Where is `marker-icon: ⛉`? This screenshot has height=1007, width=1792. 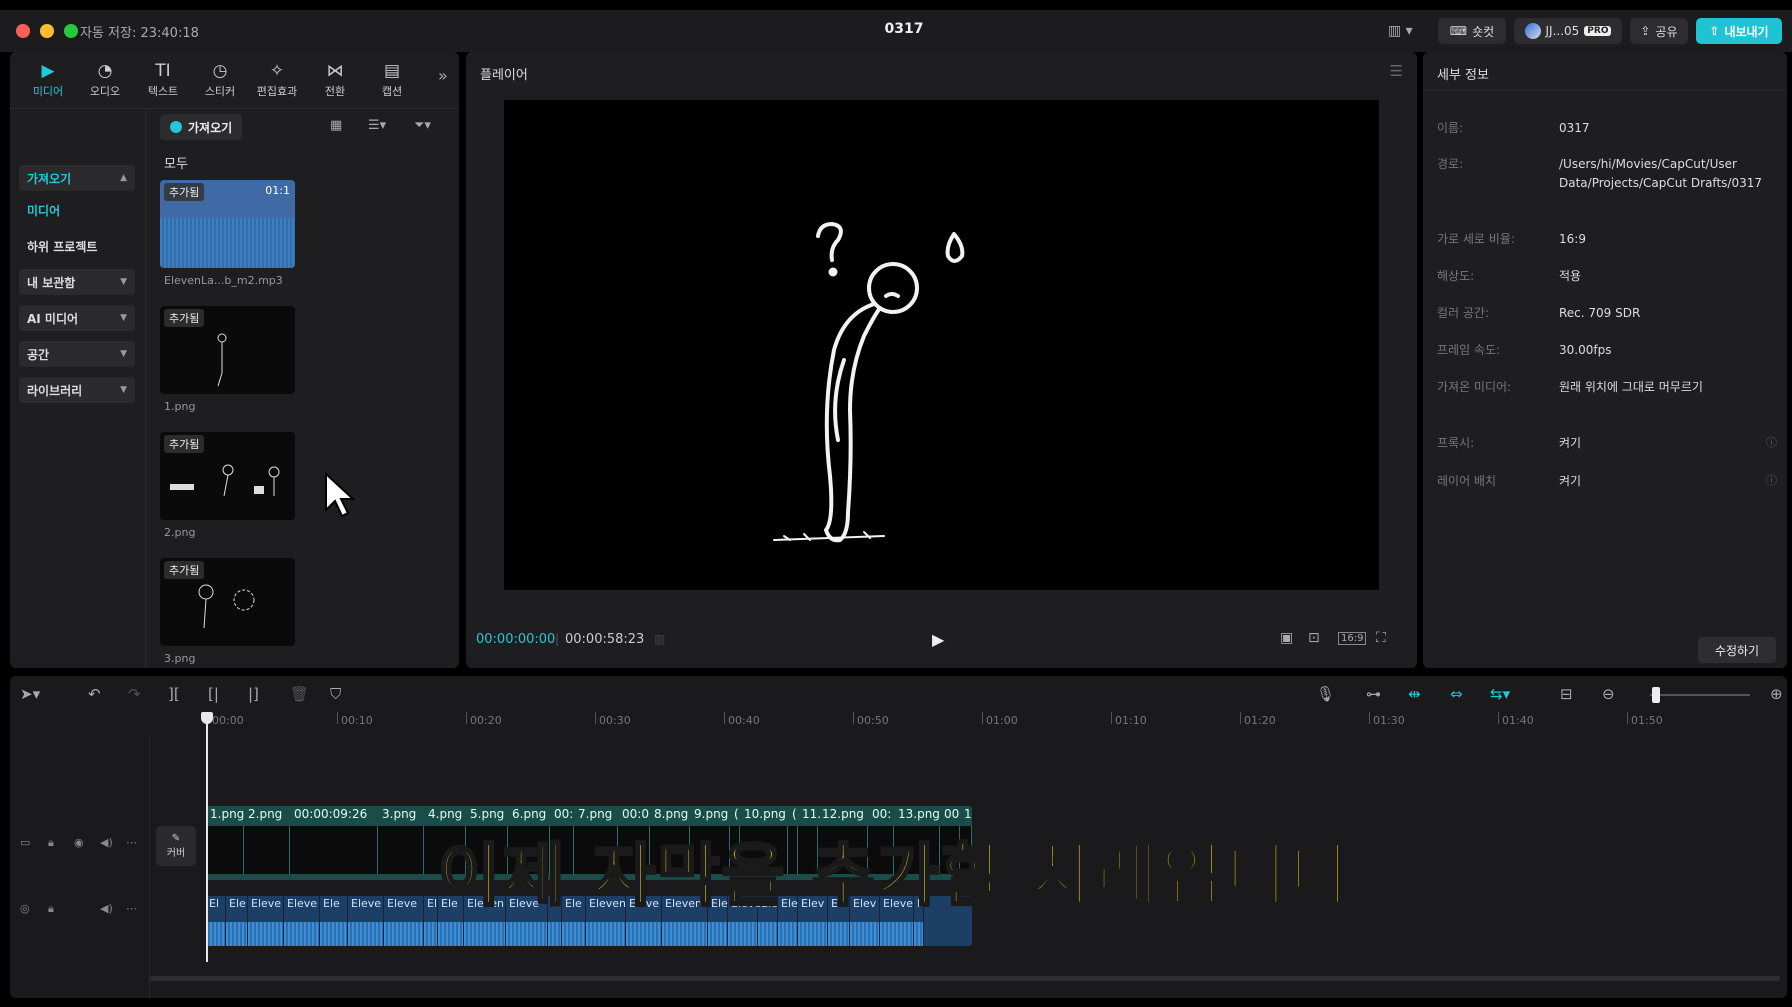
marker-icon: ⛉ is located at coordinates (335, 694).